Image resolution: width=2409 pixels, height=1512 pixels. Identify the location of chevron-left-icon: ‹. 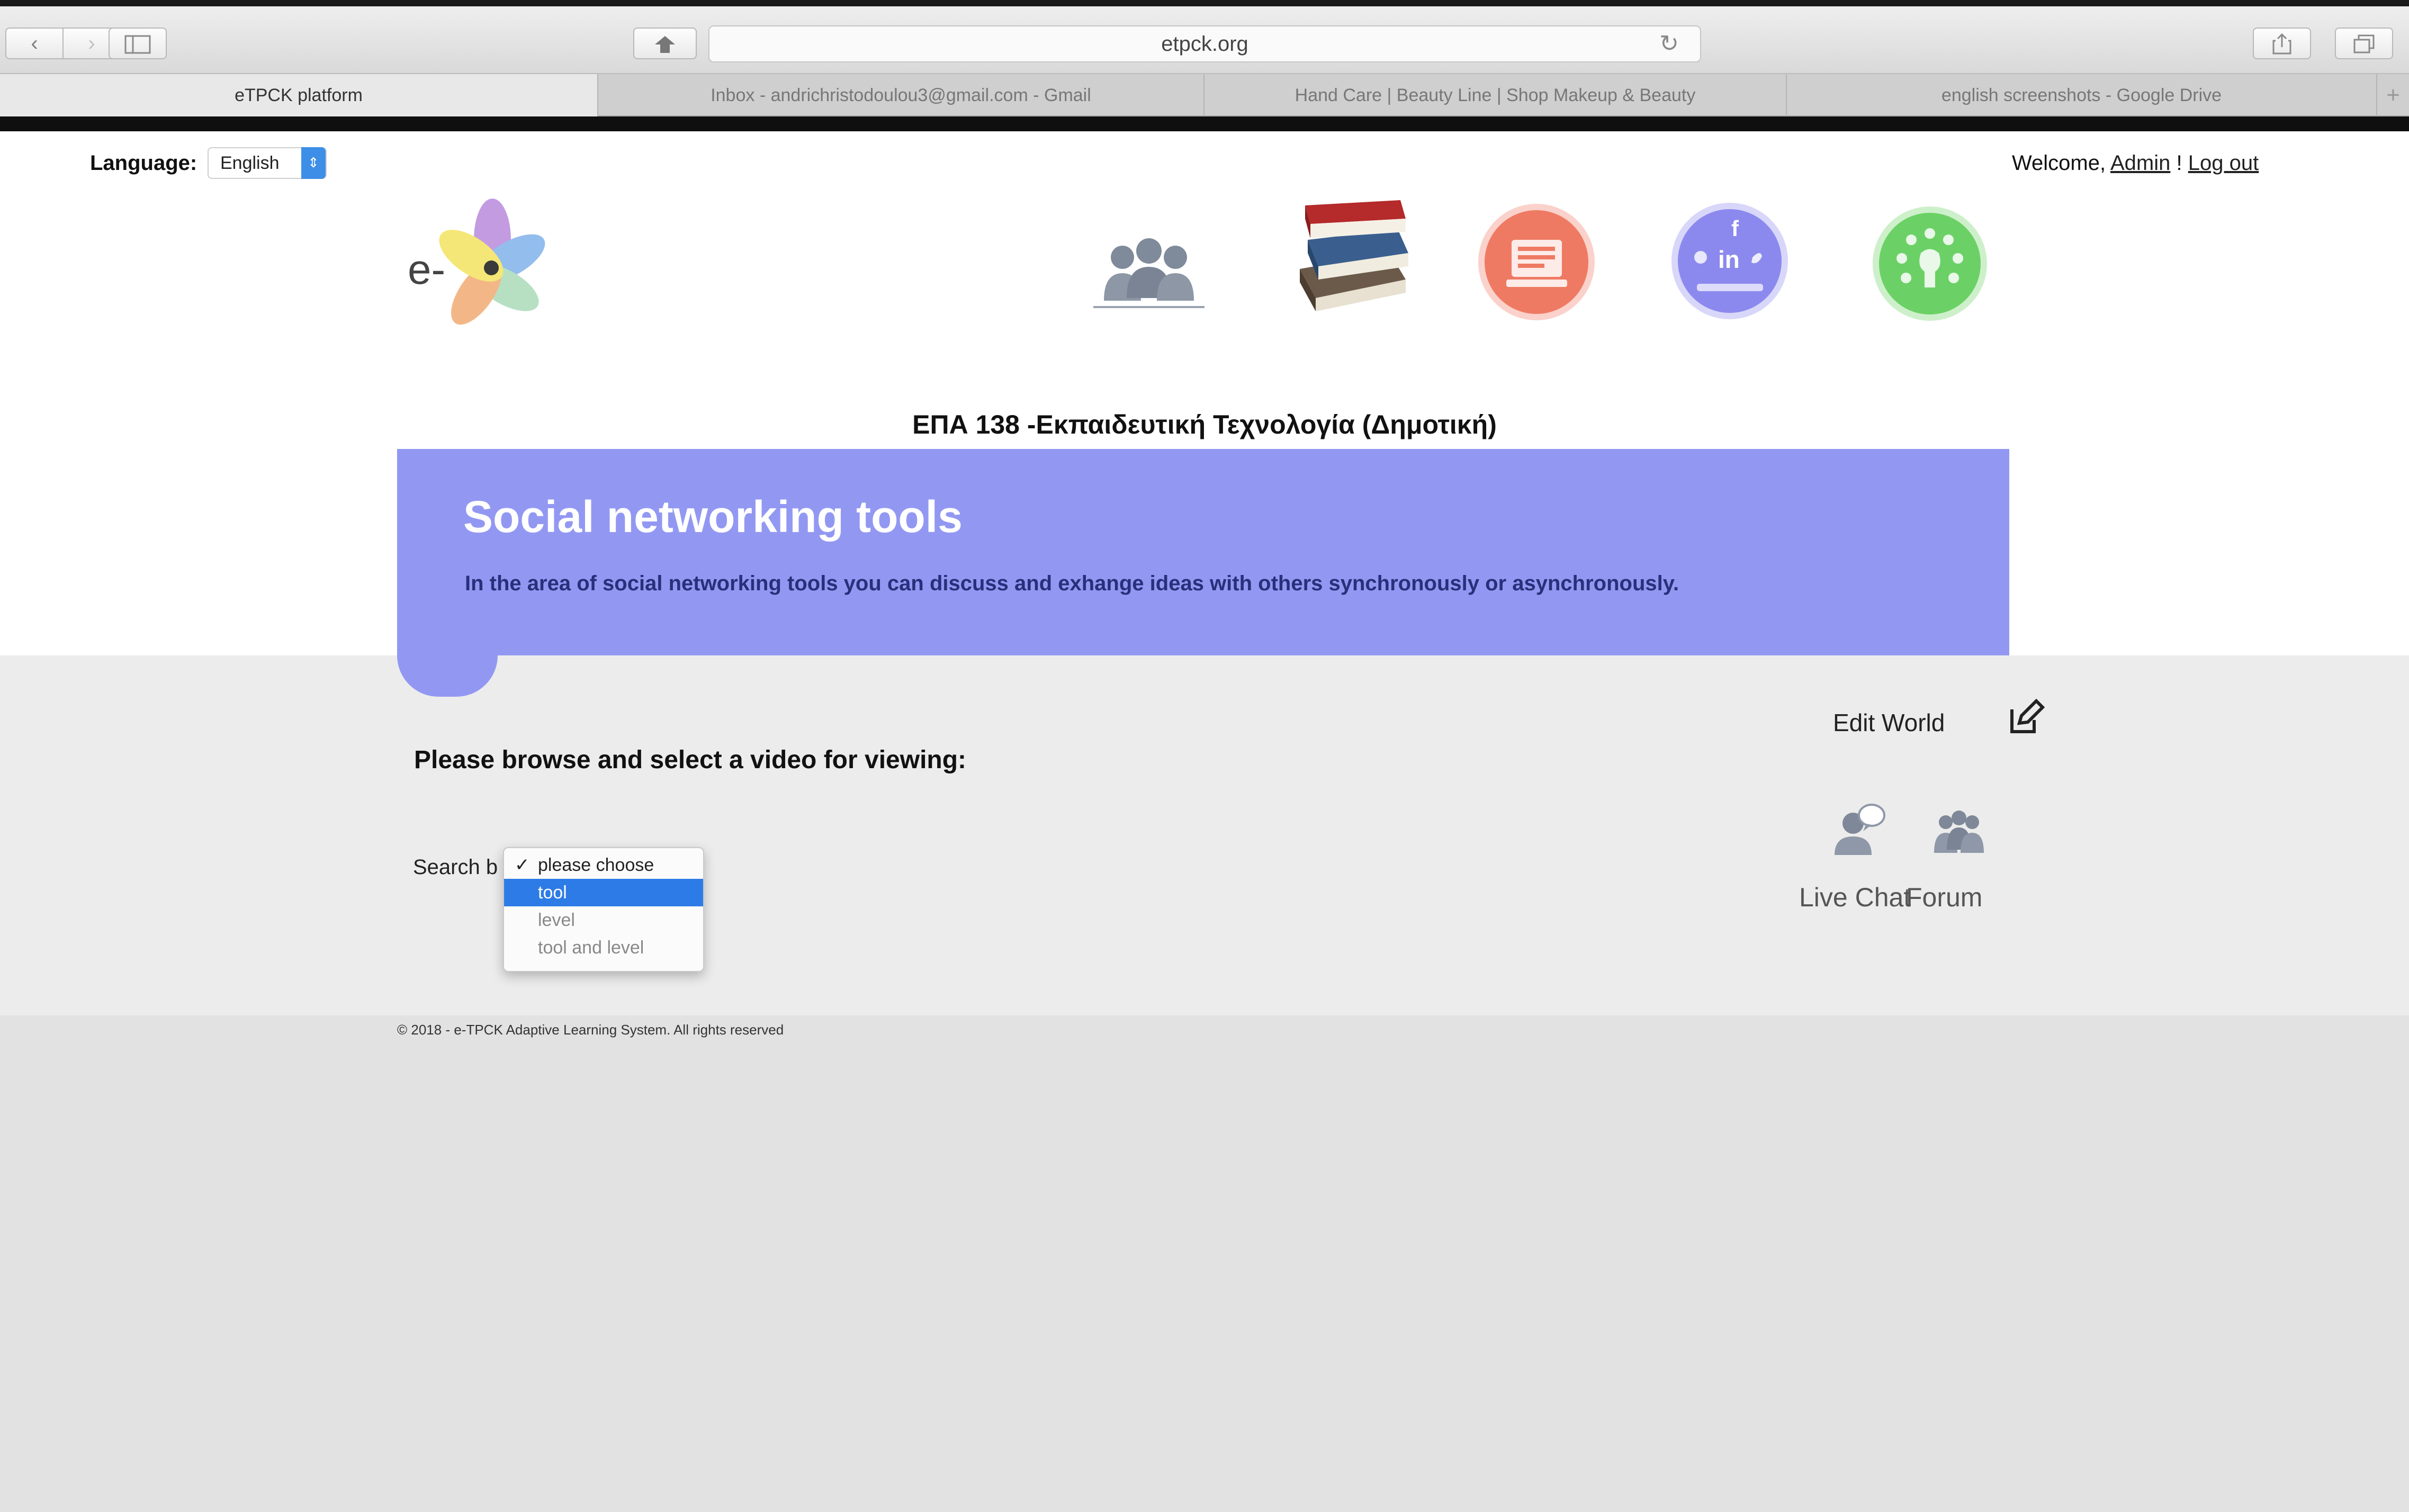
(34, 43).